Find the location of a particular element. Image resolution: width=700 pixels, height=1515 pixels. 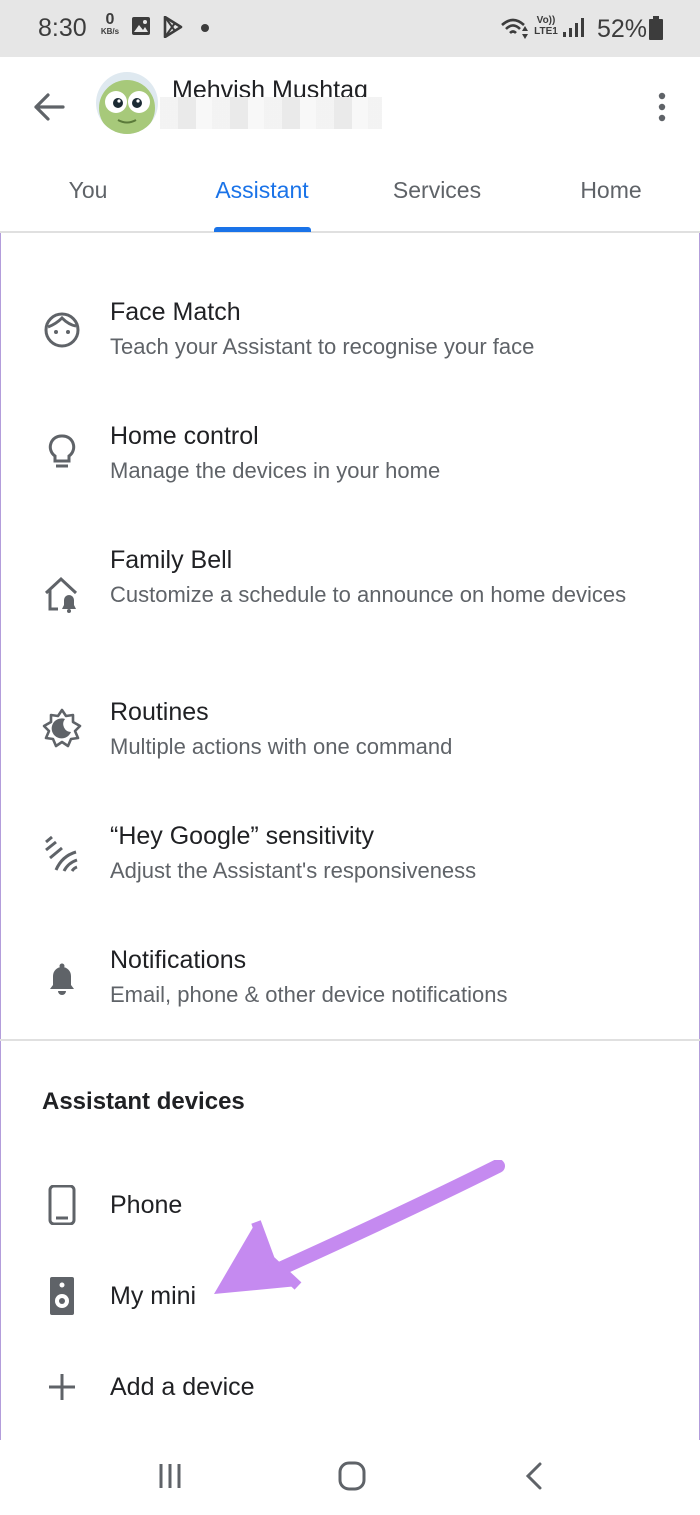

sensitivity-icon is located at coordinates (61, 853).